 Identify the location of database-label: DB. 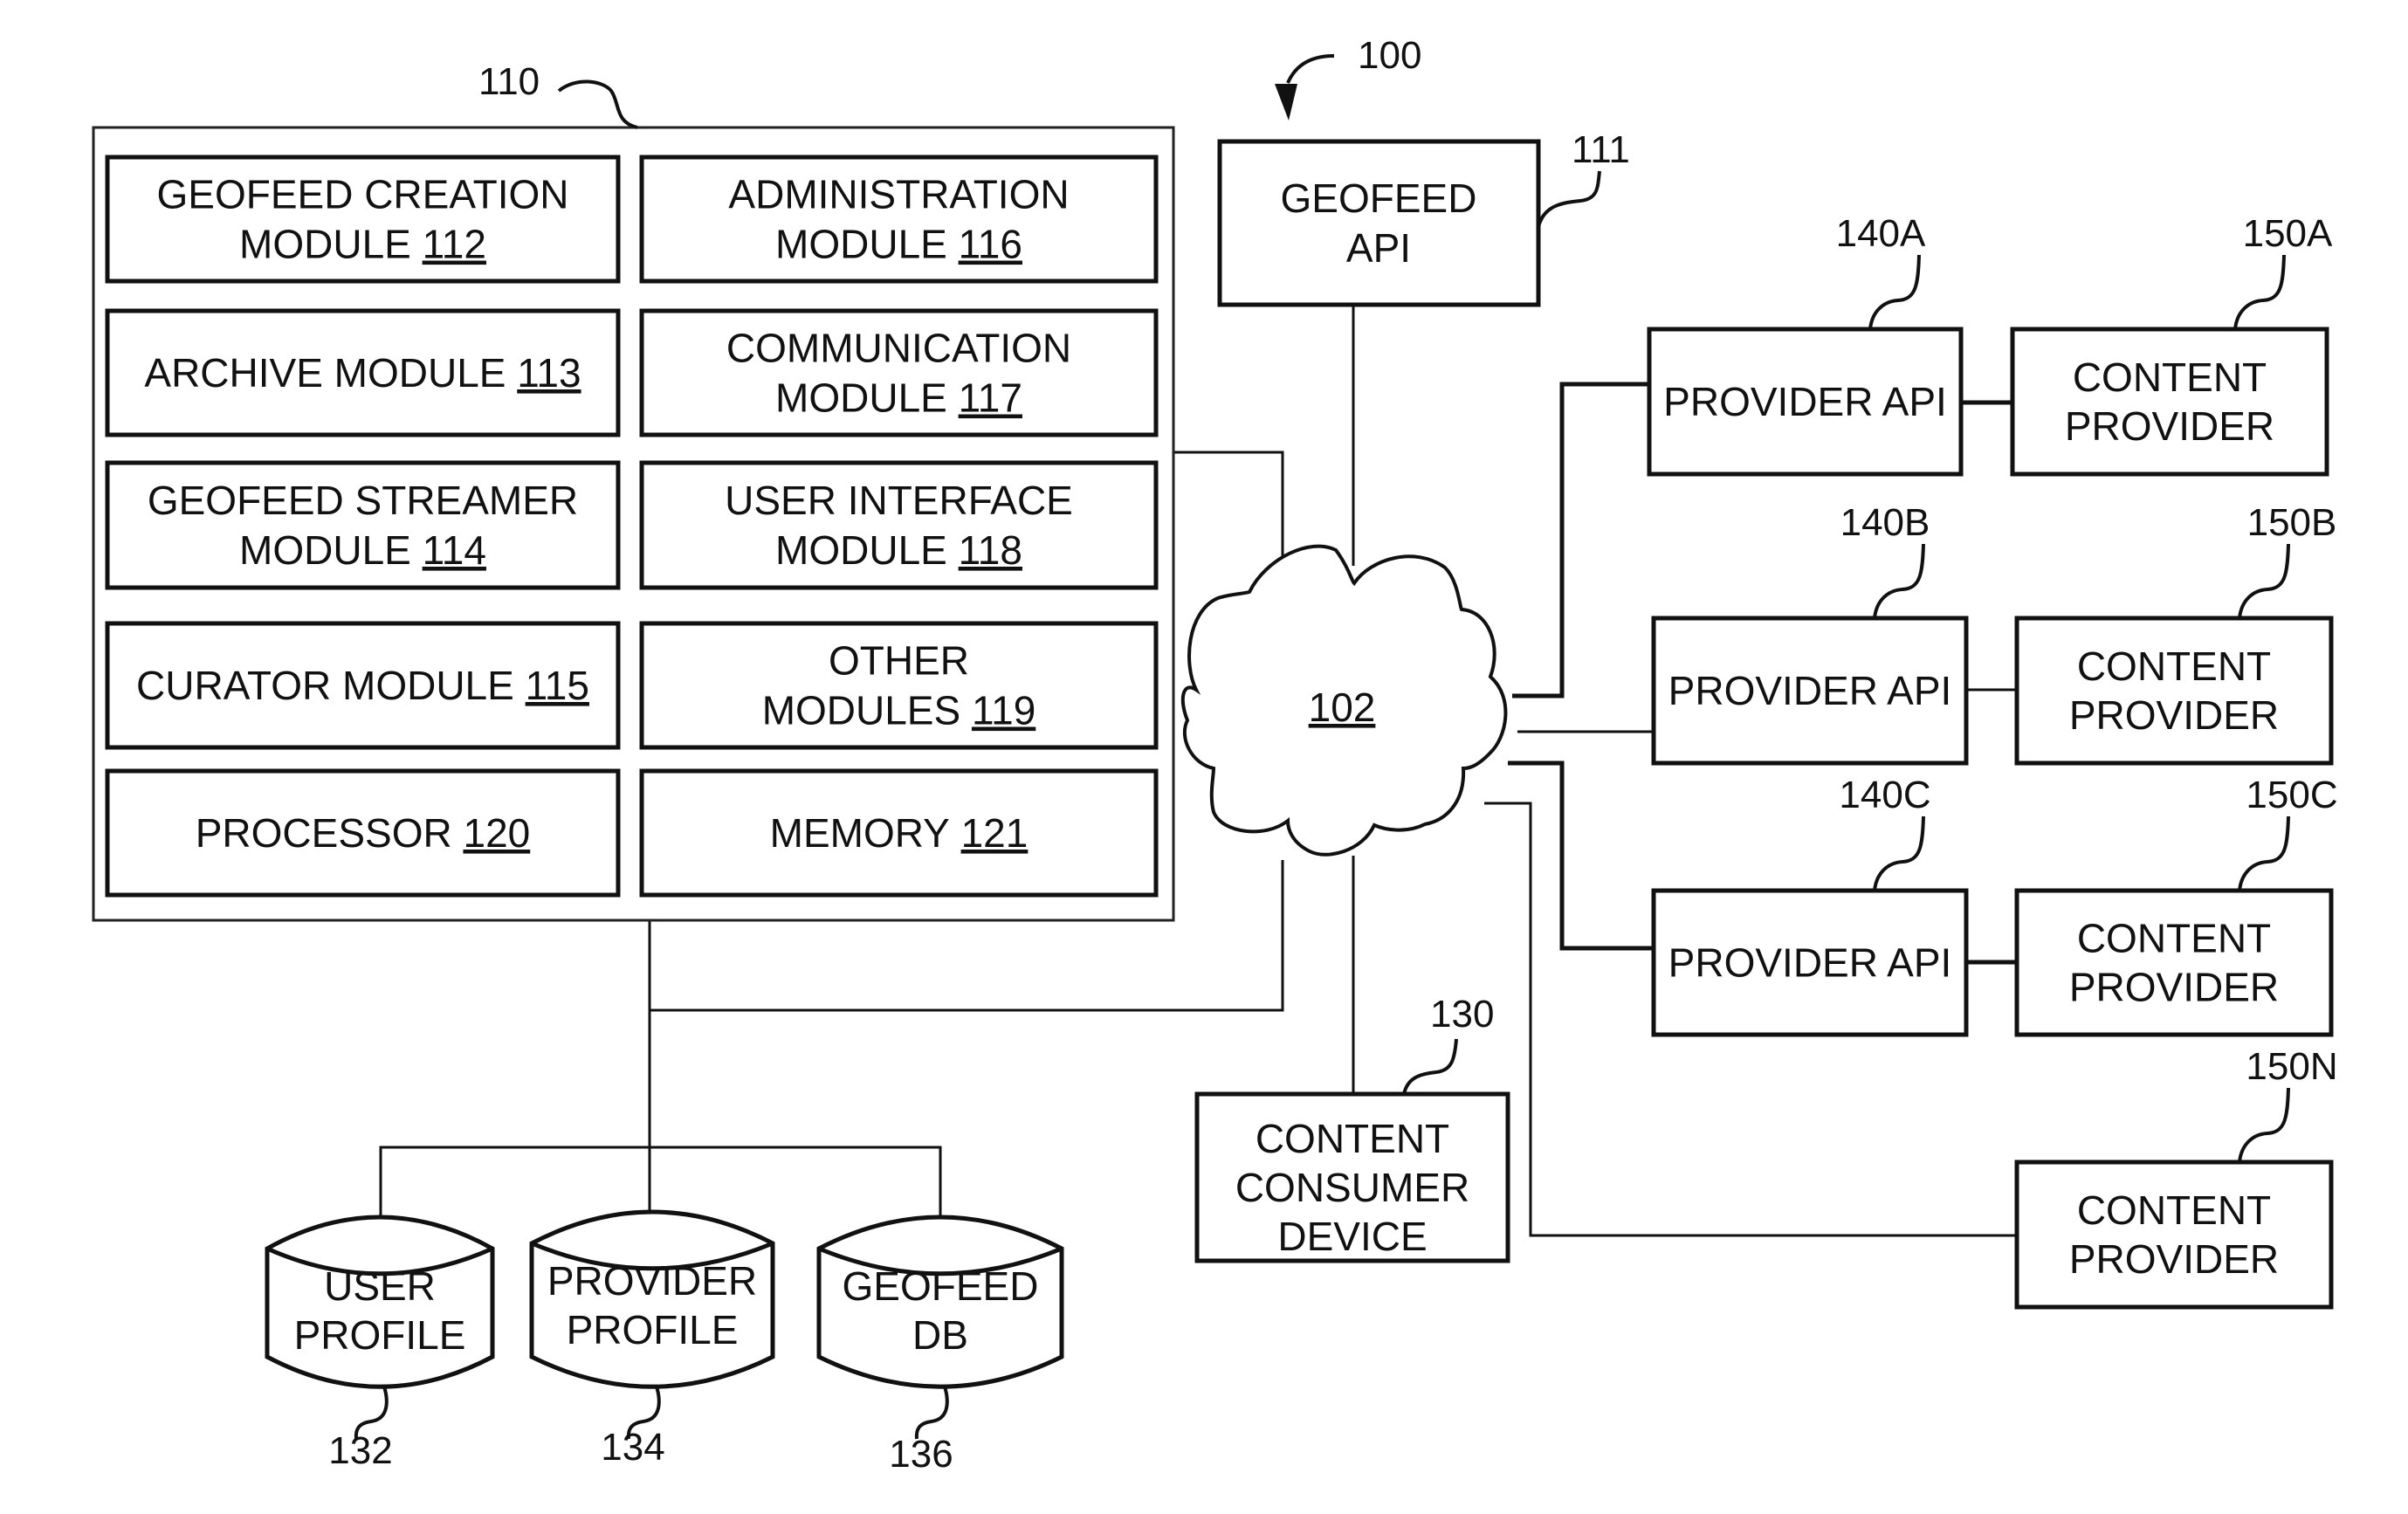
(940, 1335).